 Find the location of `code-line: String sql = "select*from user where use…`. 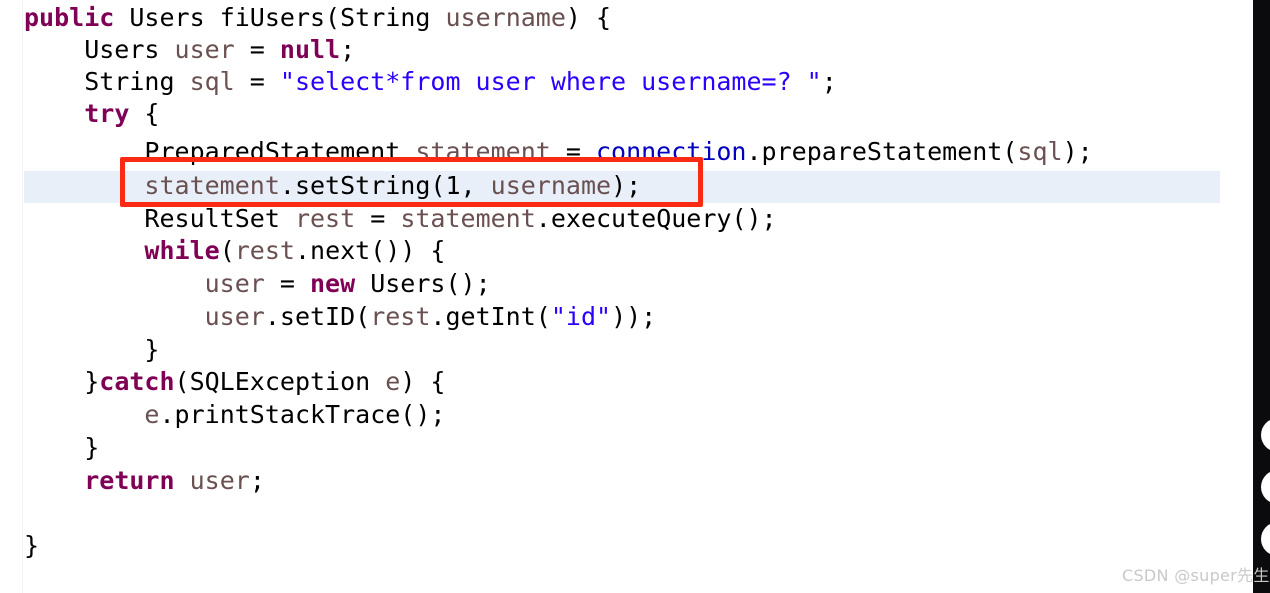

code-line: String sql = "select*from user where use… is located at coordinates (430, 82).